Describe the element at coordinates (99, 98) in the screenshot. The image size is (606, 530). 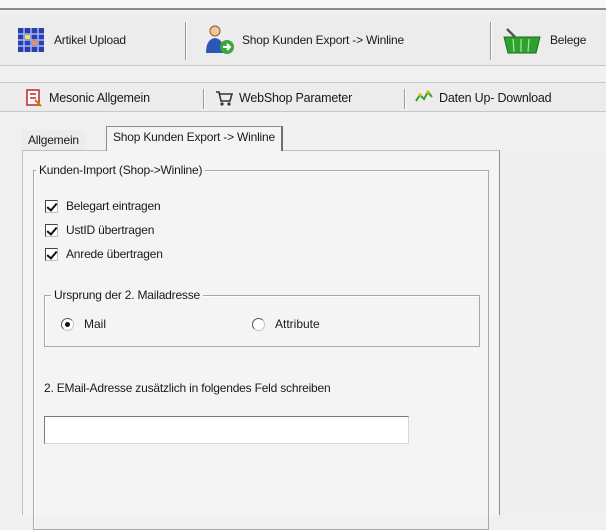
I see `mesonic-allgemein-label: Mesonic Allgemein` at that location.